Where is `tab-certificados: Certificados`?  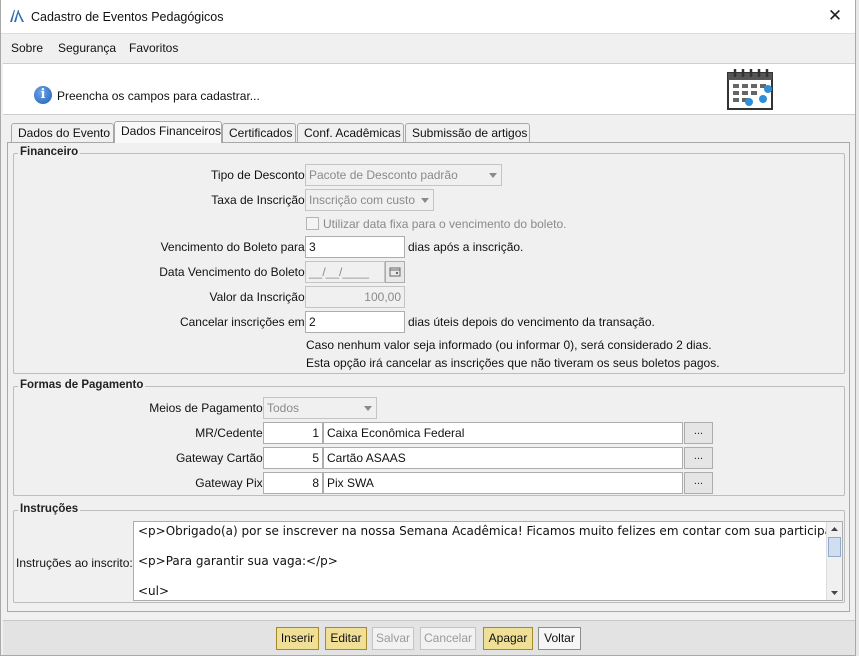
tab-certificados: Certificados is located at coordinates (259, 132).